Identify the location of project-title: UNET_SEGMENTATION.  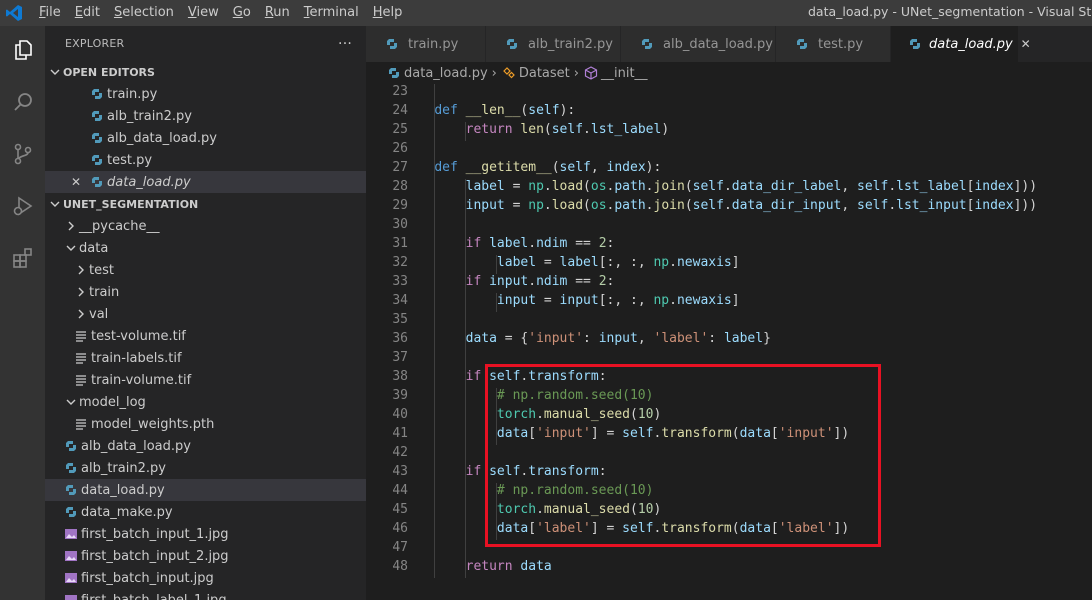
(131, 204).